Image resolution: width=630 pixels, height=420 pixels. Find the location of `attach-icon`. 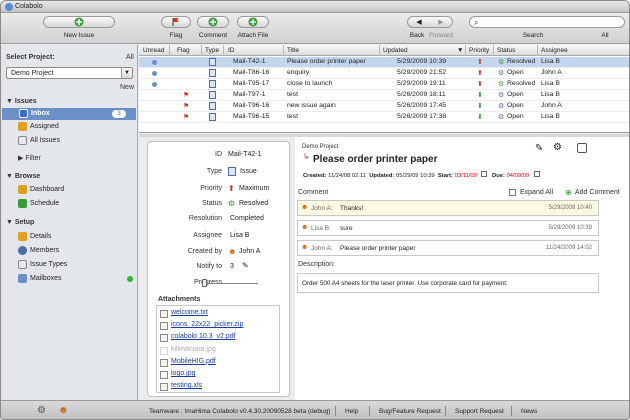

attach-icon is located at coordinates (253, 22).